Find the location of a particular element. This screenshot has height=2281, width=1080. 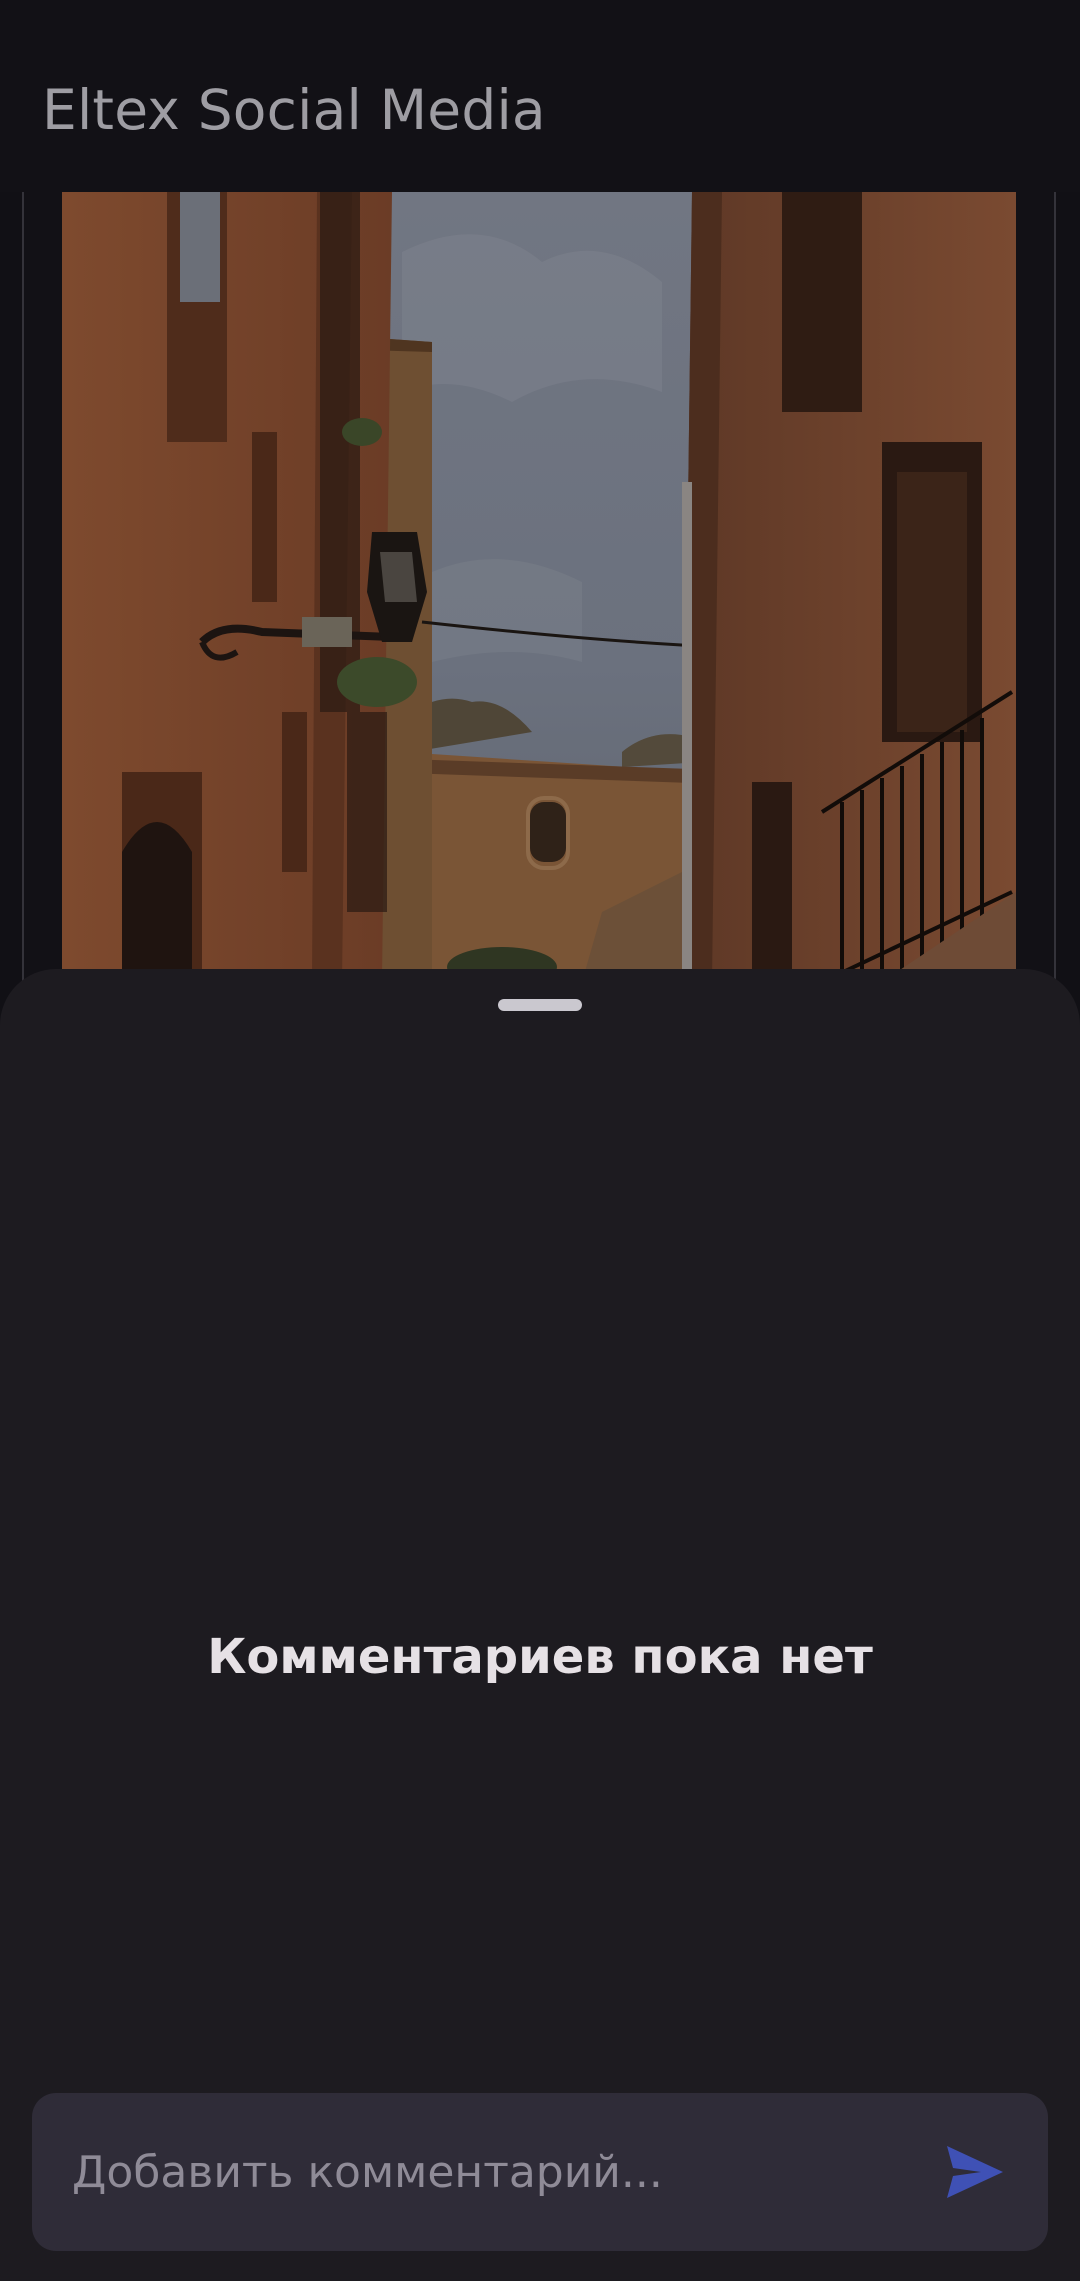

comment-input is located at coordinates (502, 2172).